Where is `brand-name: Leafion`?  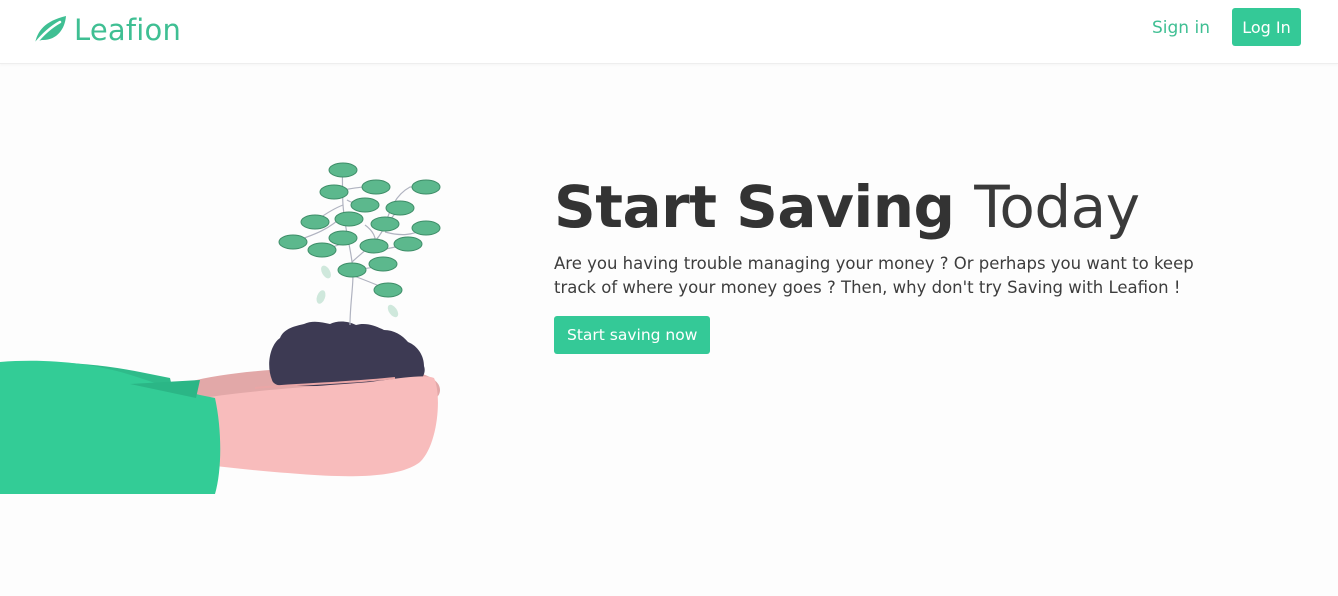 brand-name: Leafion is located at coordinates (128, 30).